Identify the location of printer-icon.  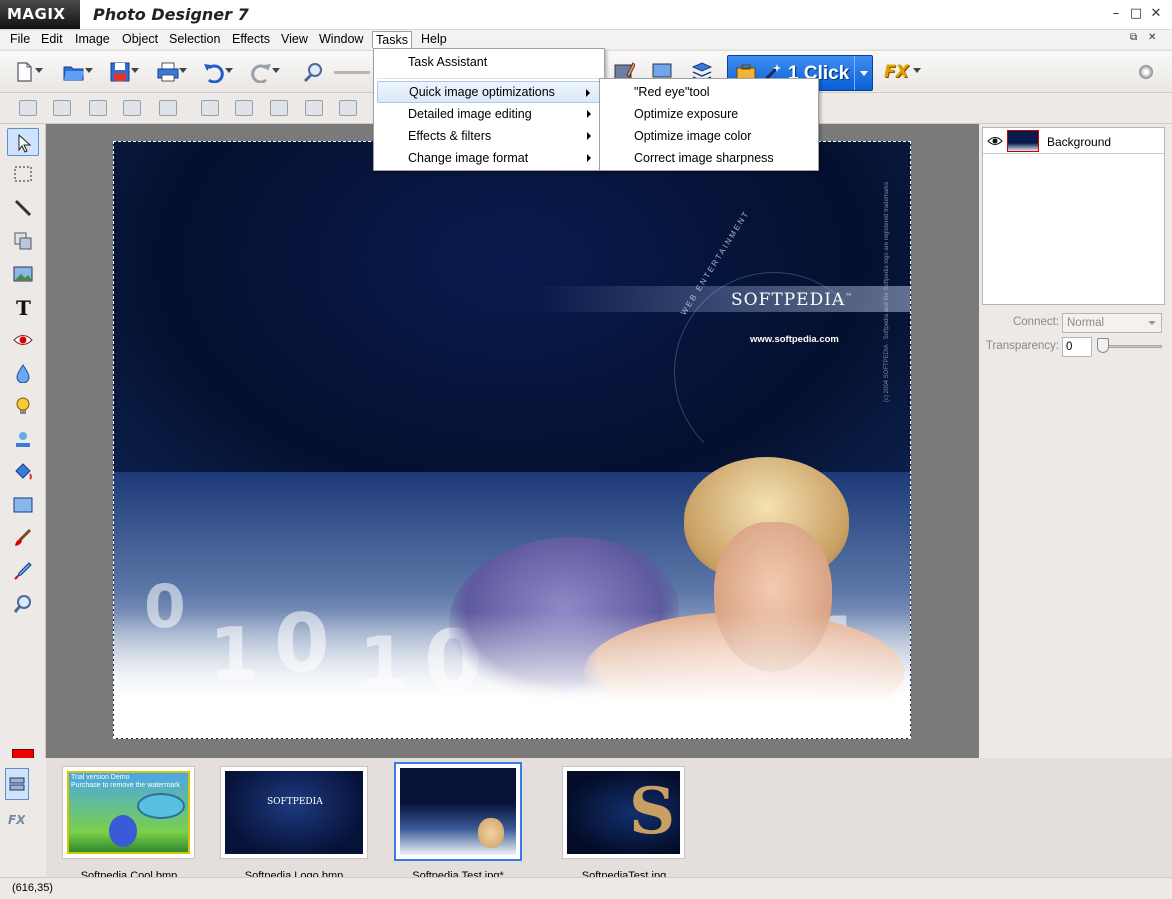
(168, 72).